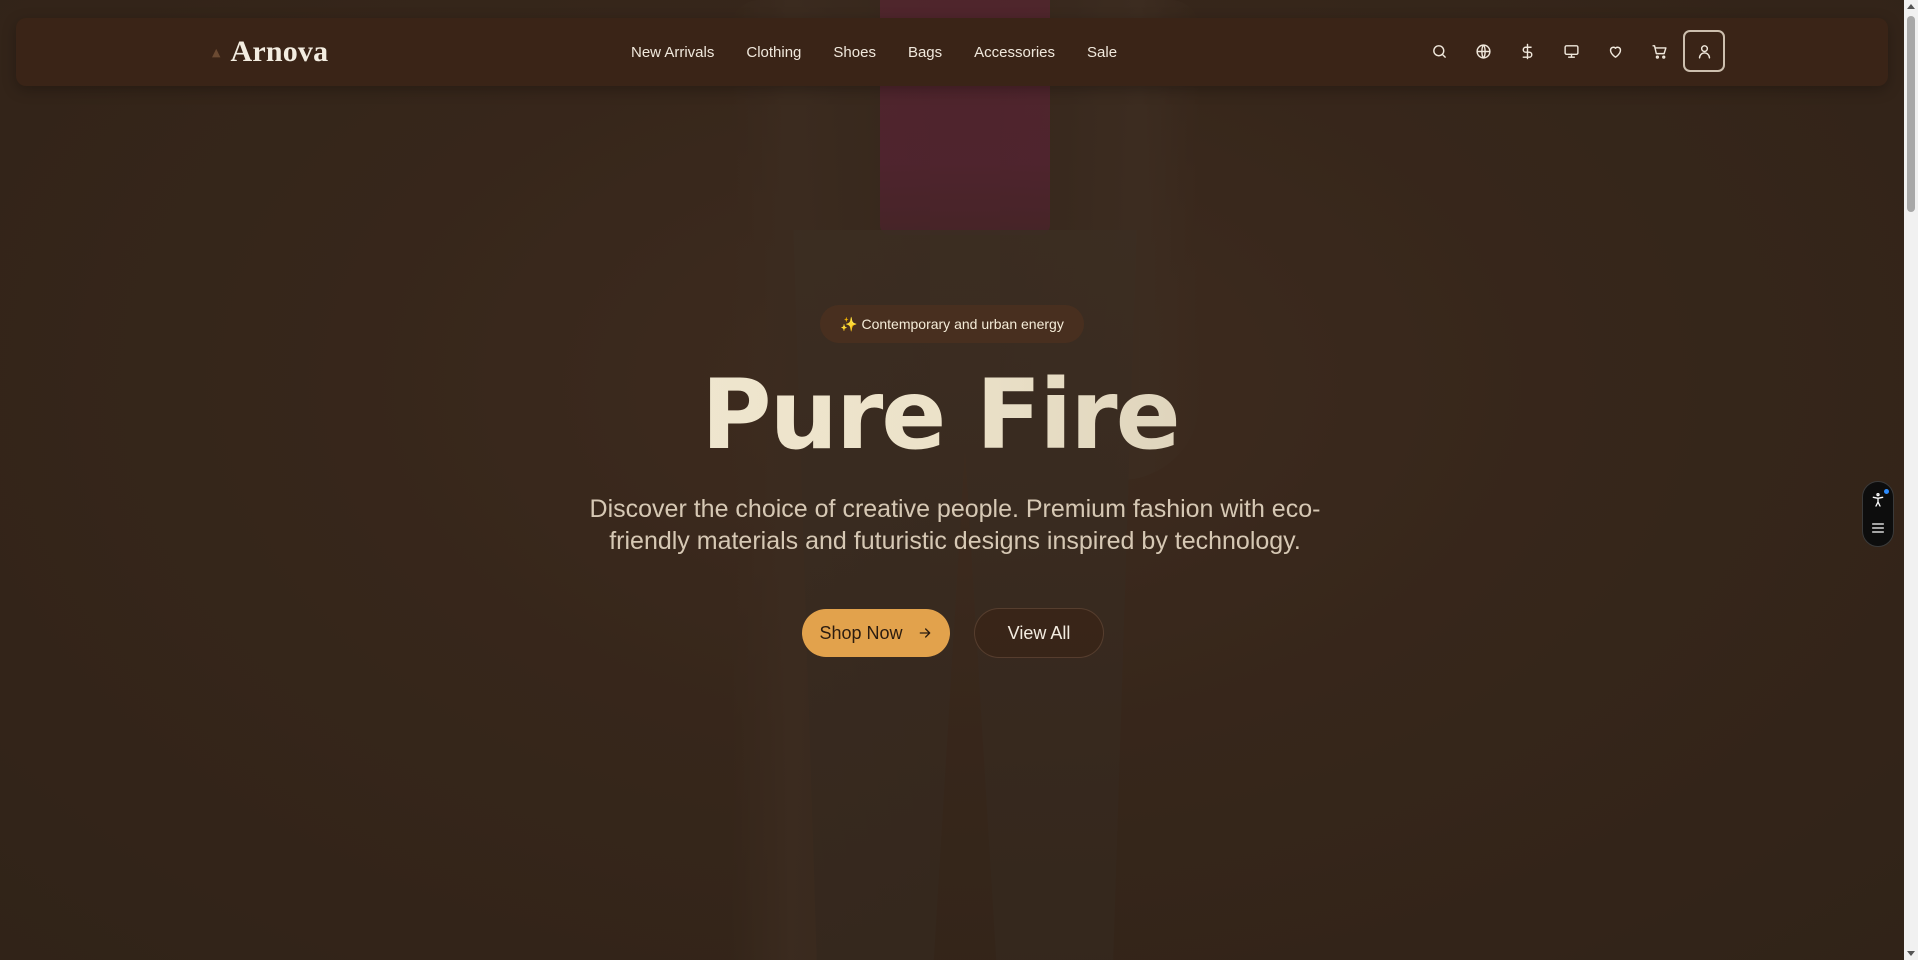 The width and height of the screenshot is (1918, 960). I want to click on wishlist-button, so click(1615, 51).